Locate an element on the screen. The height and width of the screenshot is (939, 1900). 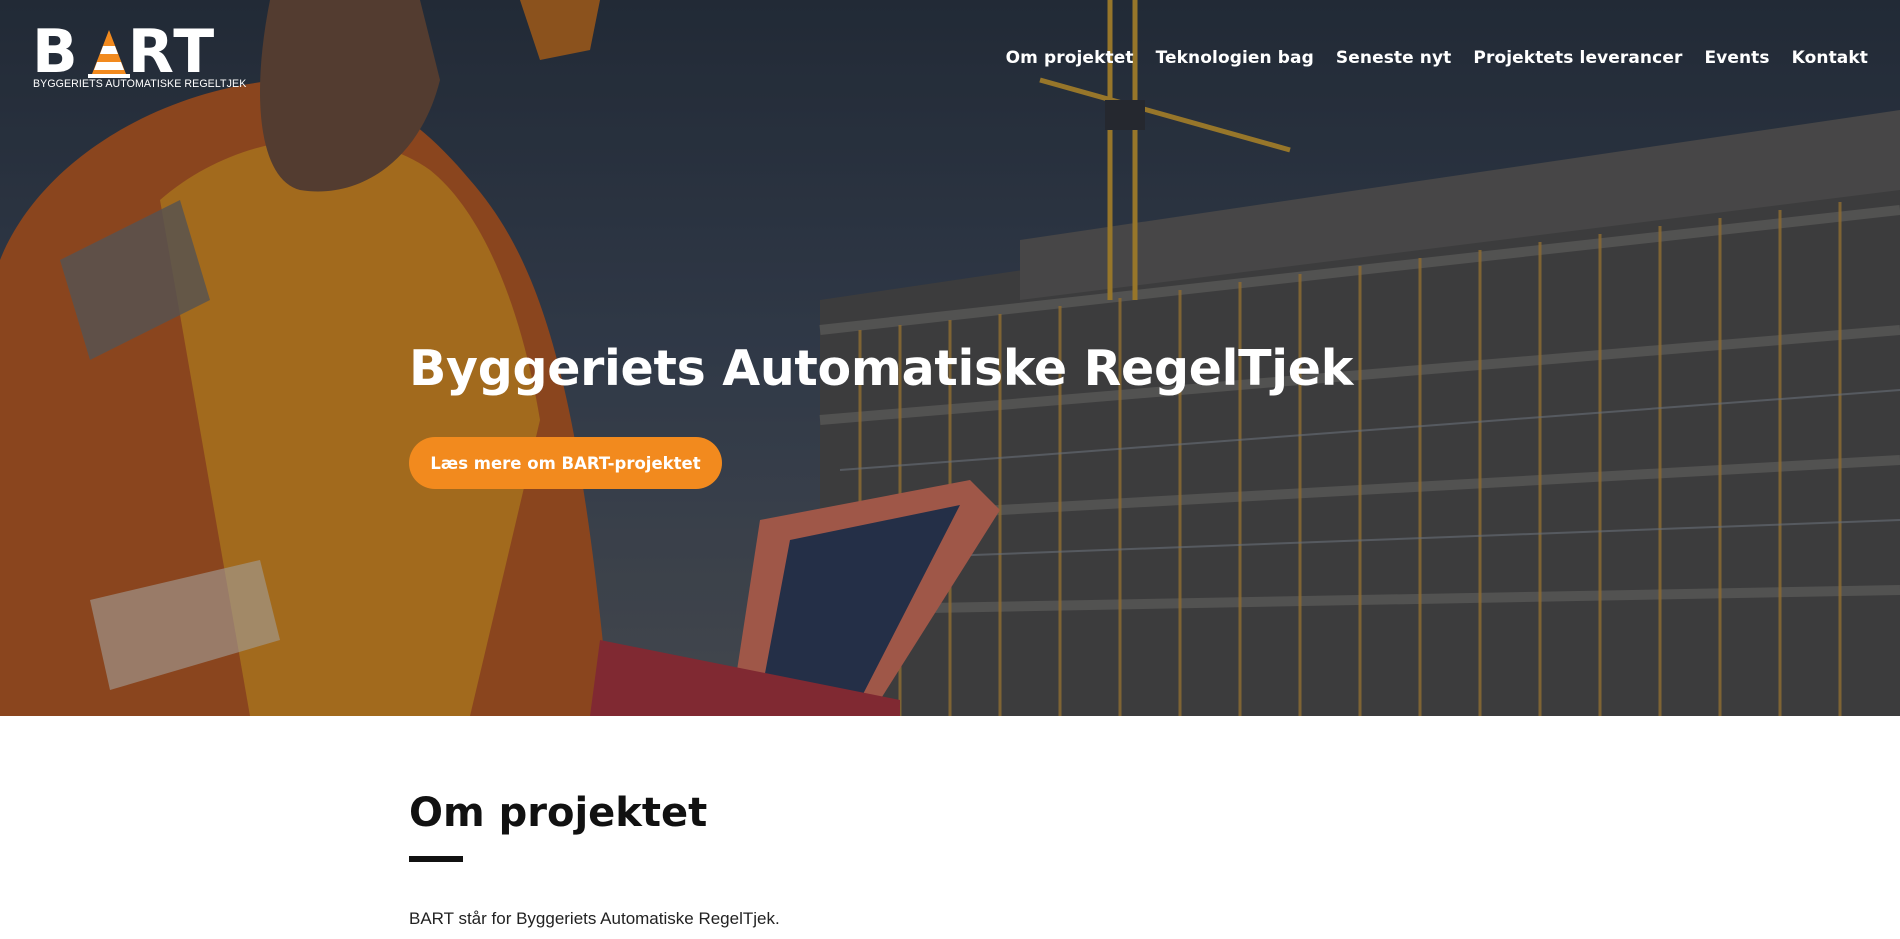
nav-item-events: Events is located at coordinates (1736, 58).